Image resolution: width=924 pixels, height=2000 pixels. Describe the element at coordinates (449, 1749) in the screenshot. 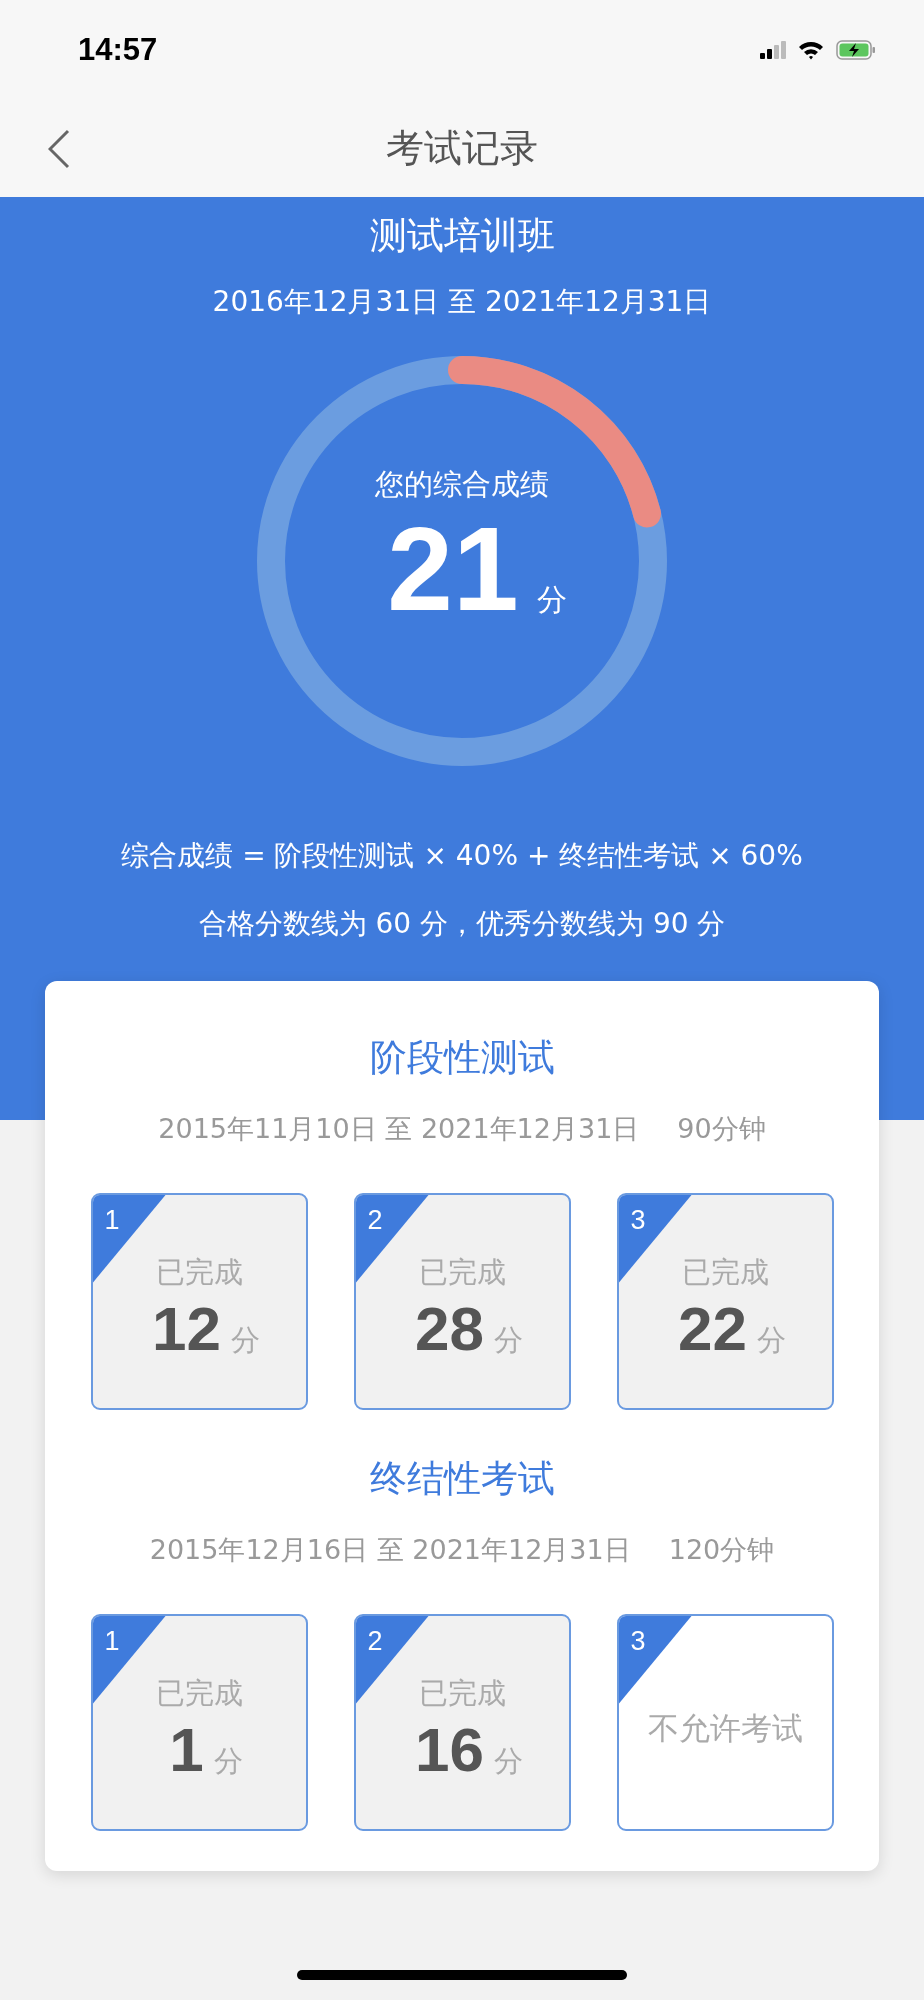

I see `exam-score: 16` at that location.